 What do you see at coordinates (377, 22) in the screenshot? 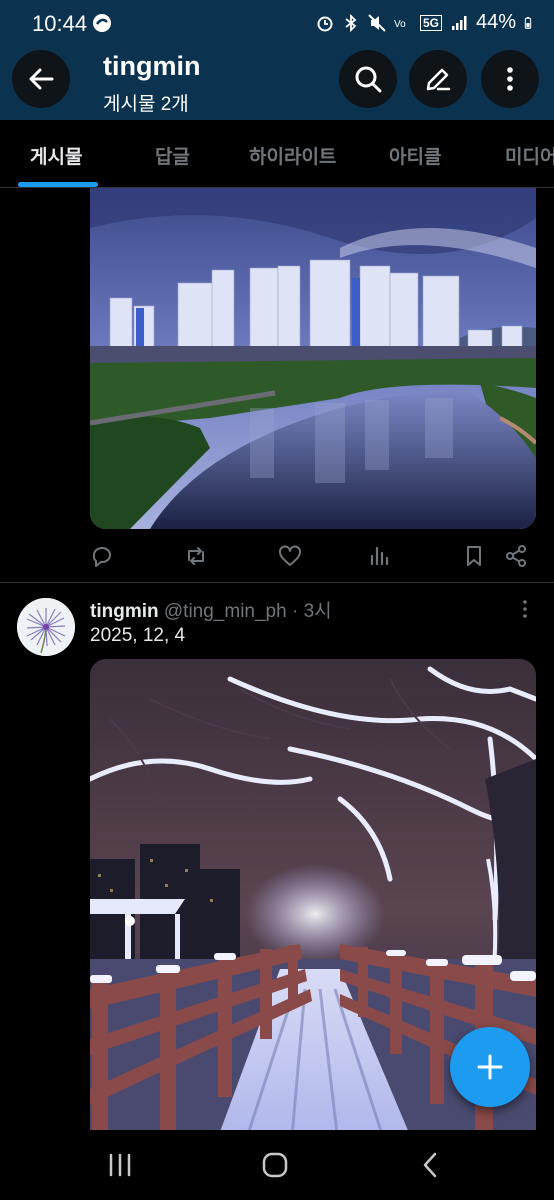
I see `mute-icon` at bounding box center [377, 22].